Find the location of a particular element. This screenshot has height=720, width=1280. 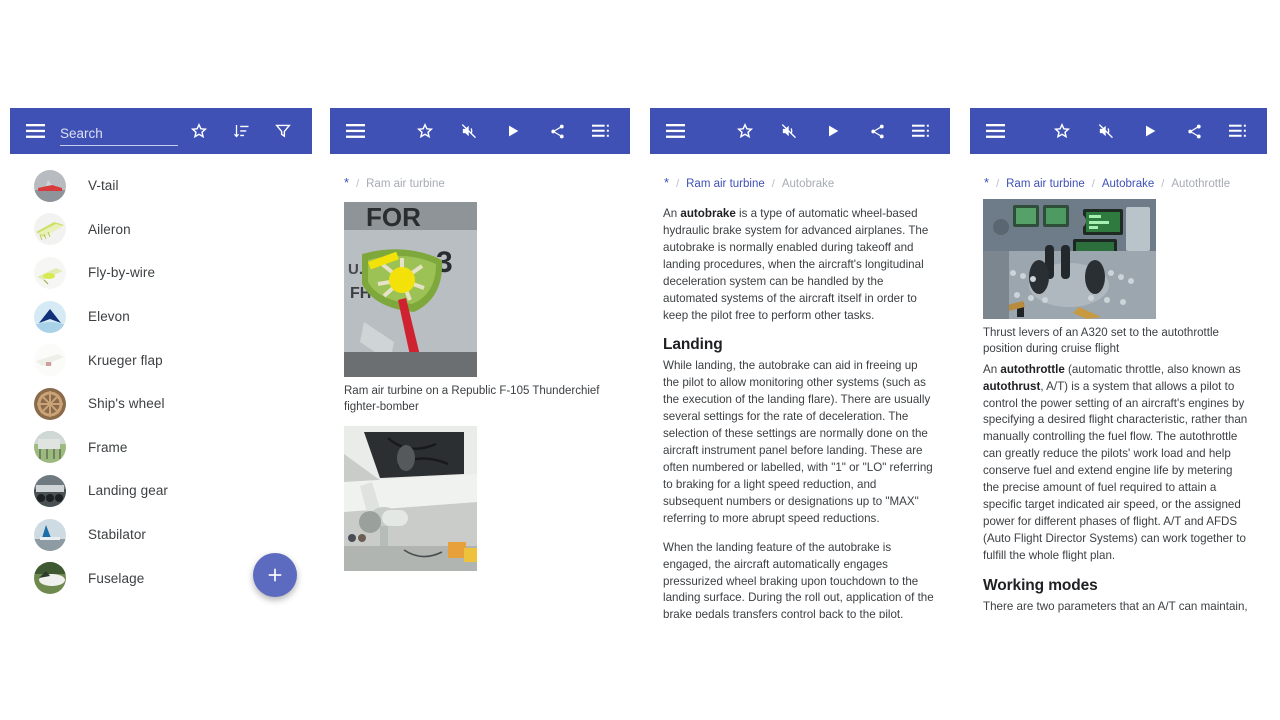

list-item: Ship's wheel is located at coordinates (161, 404).